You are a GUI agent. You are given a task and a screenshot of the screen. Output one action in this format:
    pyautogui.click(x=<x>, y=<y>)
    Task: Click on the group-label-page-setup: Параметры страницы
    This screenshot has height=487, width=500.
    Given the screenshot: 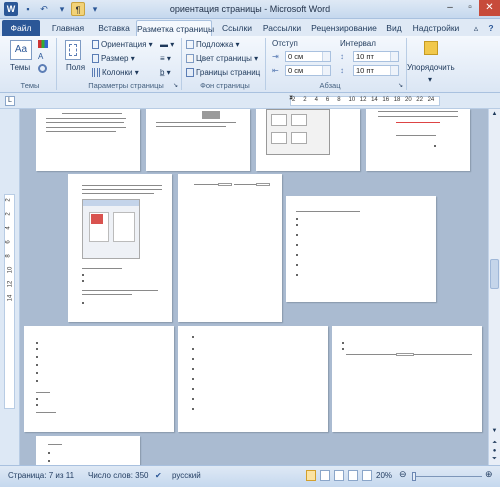 What is the action you would take?
    pyautogui.click(x=126, y=85)
    